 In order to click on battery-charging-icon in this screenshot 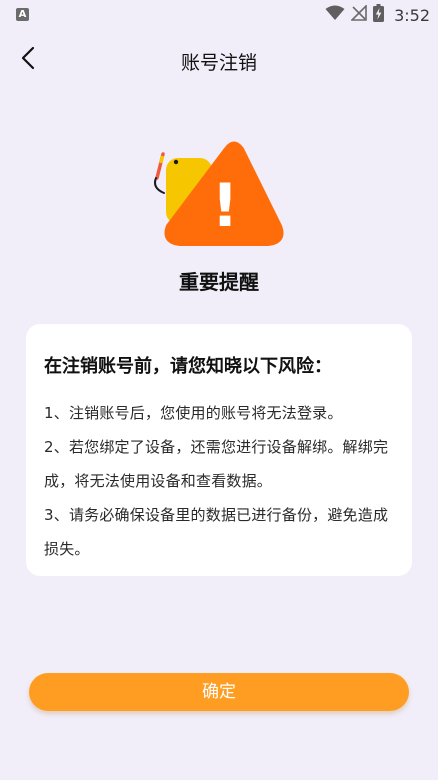, I will do `click(379, 15)`.